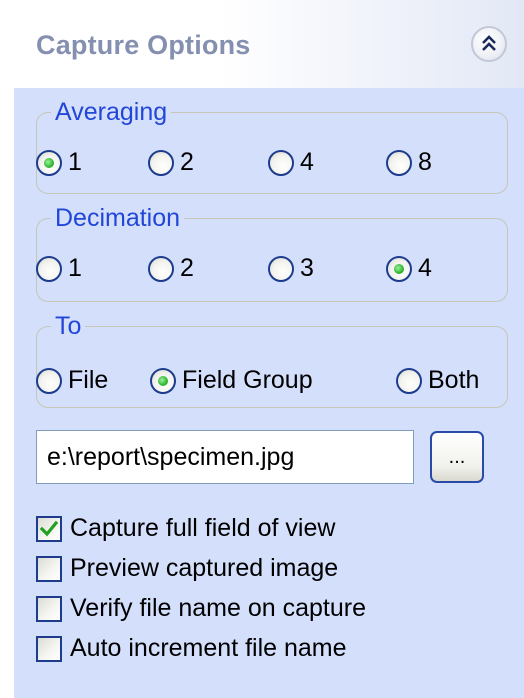 This screenshot has height=698, width=524. What do you see at coordinates (307, 162) in the screenshot?
I see `averaging-option-label: 4` at bounding box center [307, 162].